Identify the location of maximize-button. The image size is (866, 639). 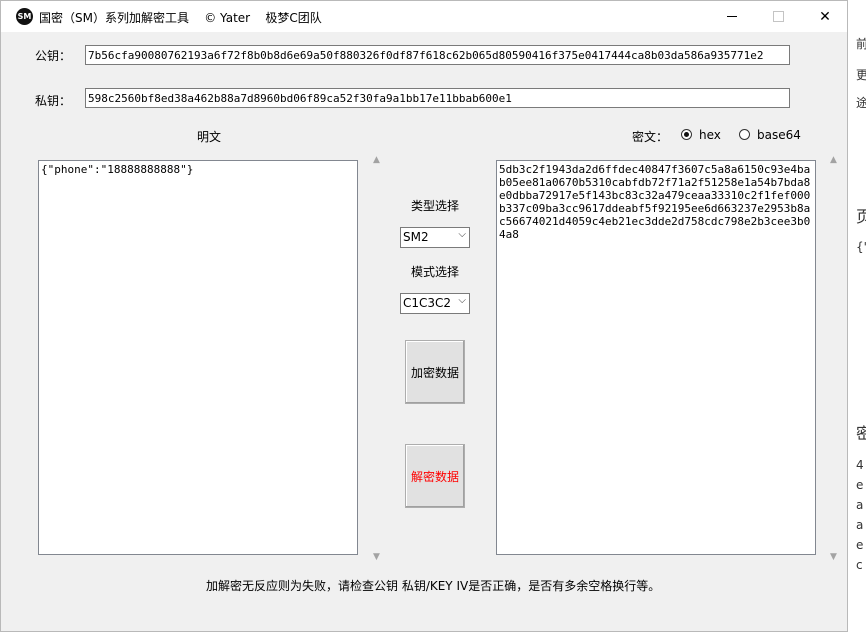
(778, 16).